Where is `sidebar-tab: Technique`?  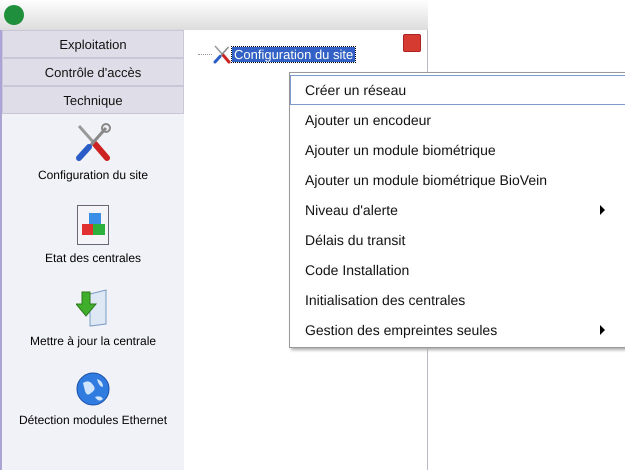
sidebar-tab: Technique is located at coordinates (93, 100).